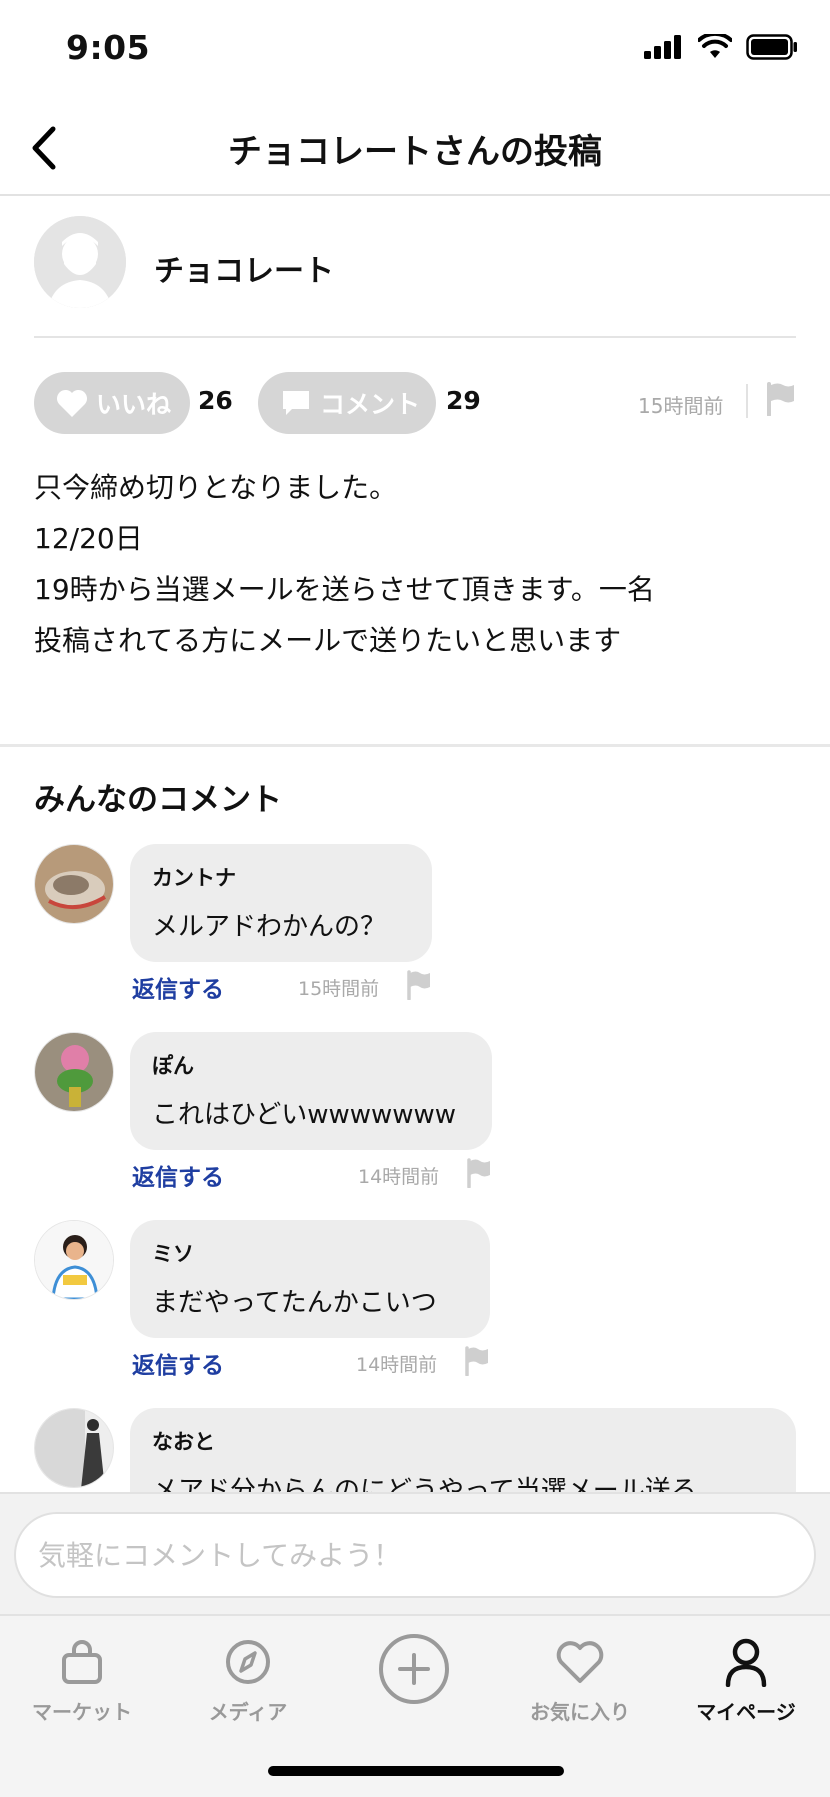 This screenshot has height=1797, width=830. I want to click on like-button: いいね, so click(112, 403).